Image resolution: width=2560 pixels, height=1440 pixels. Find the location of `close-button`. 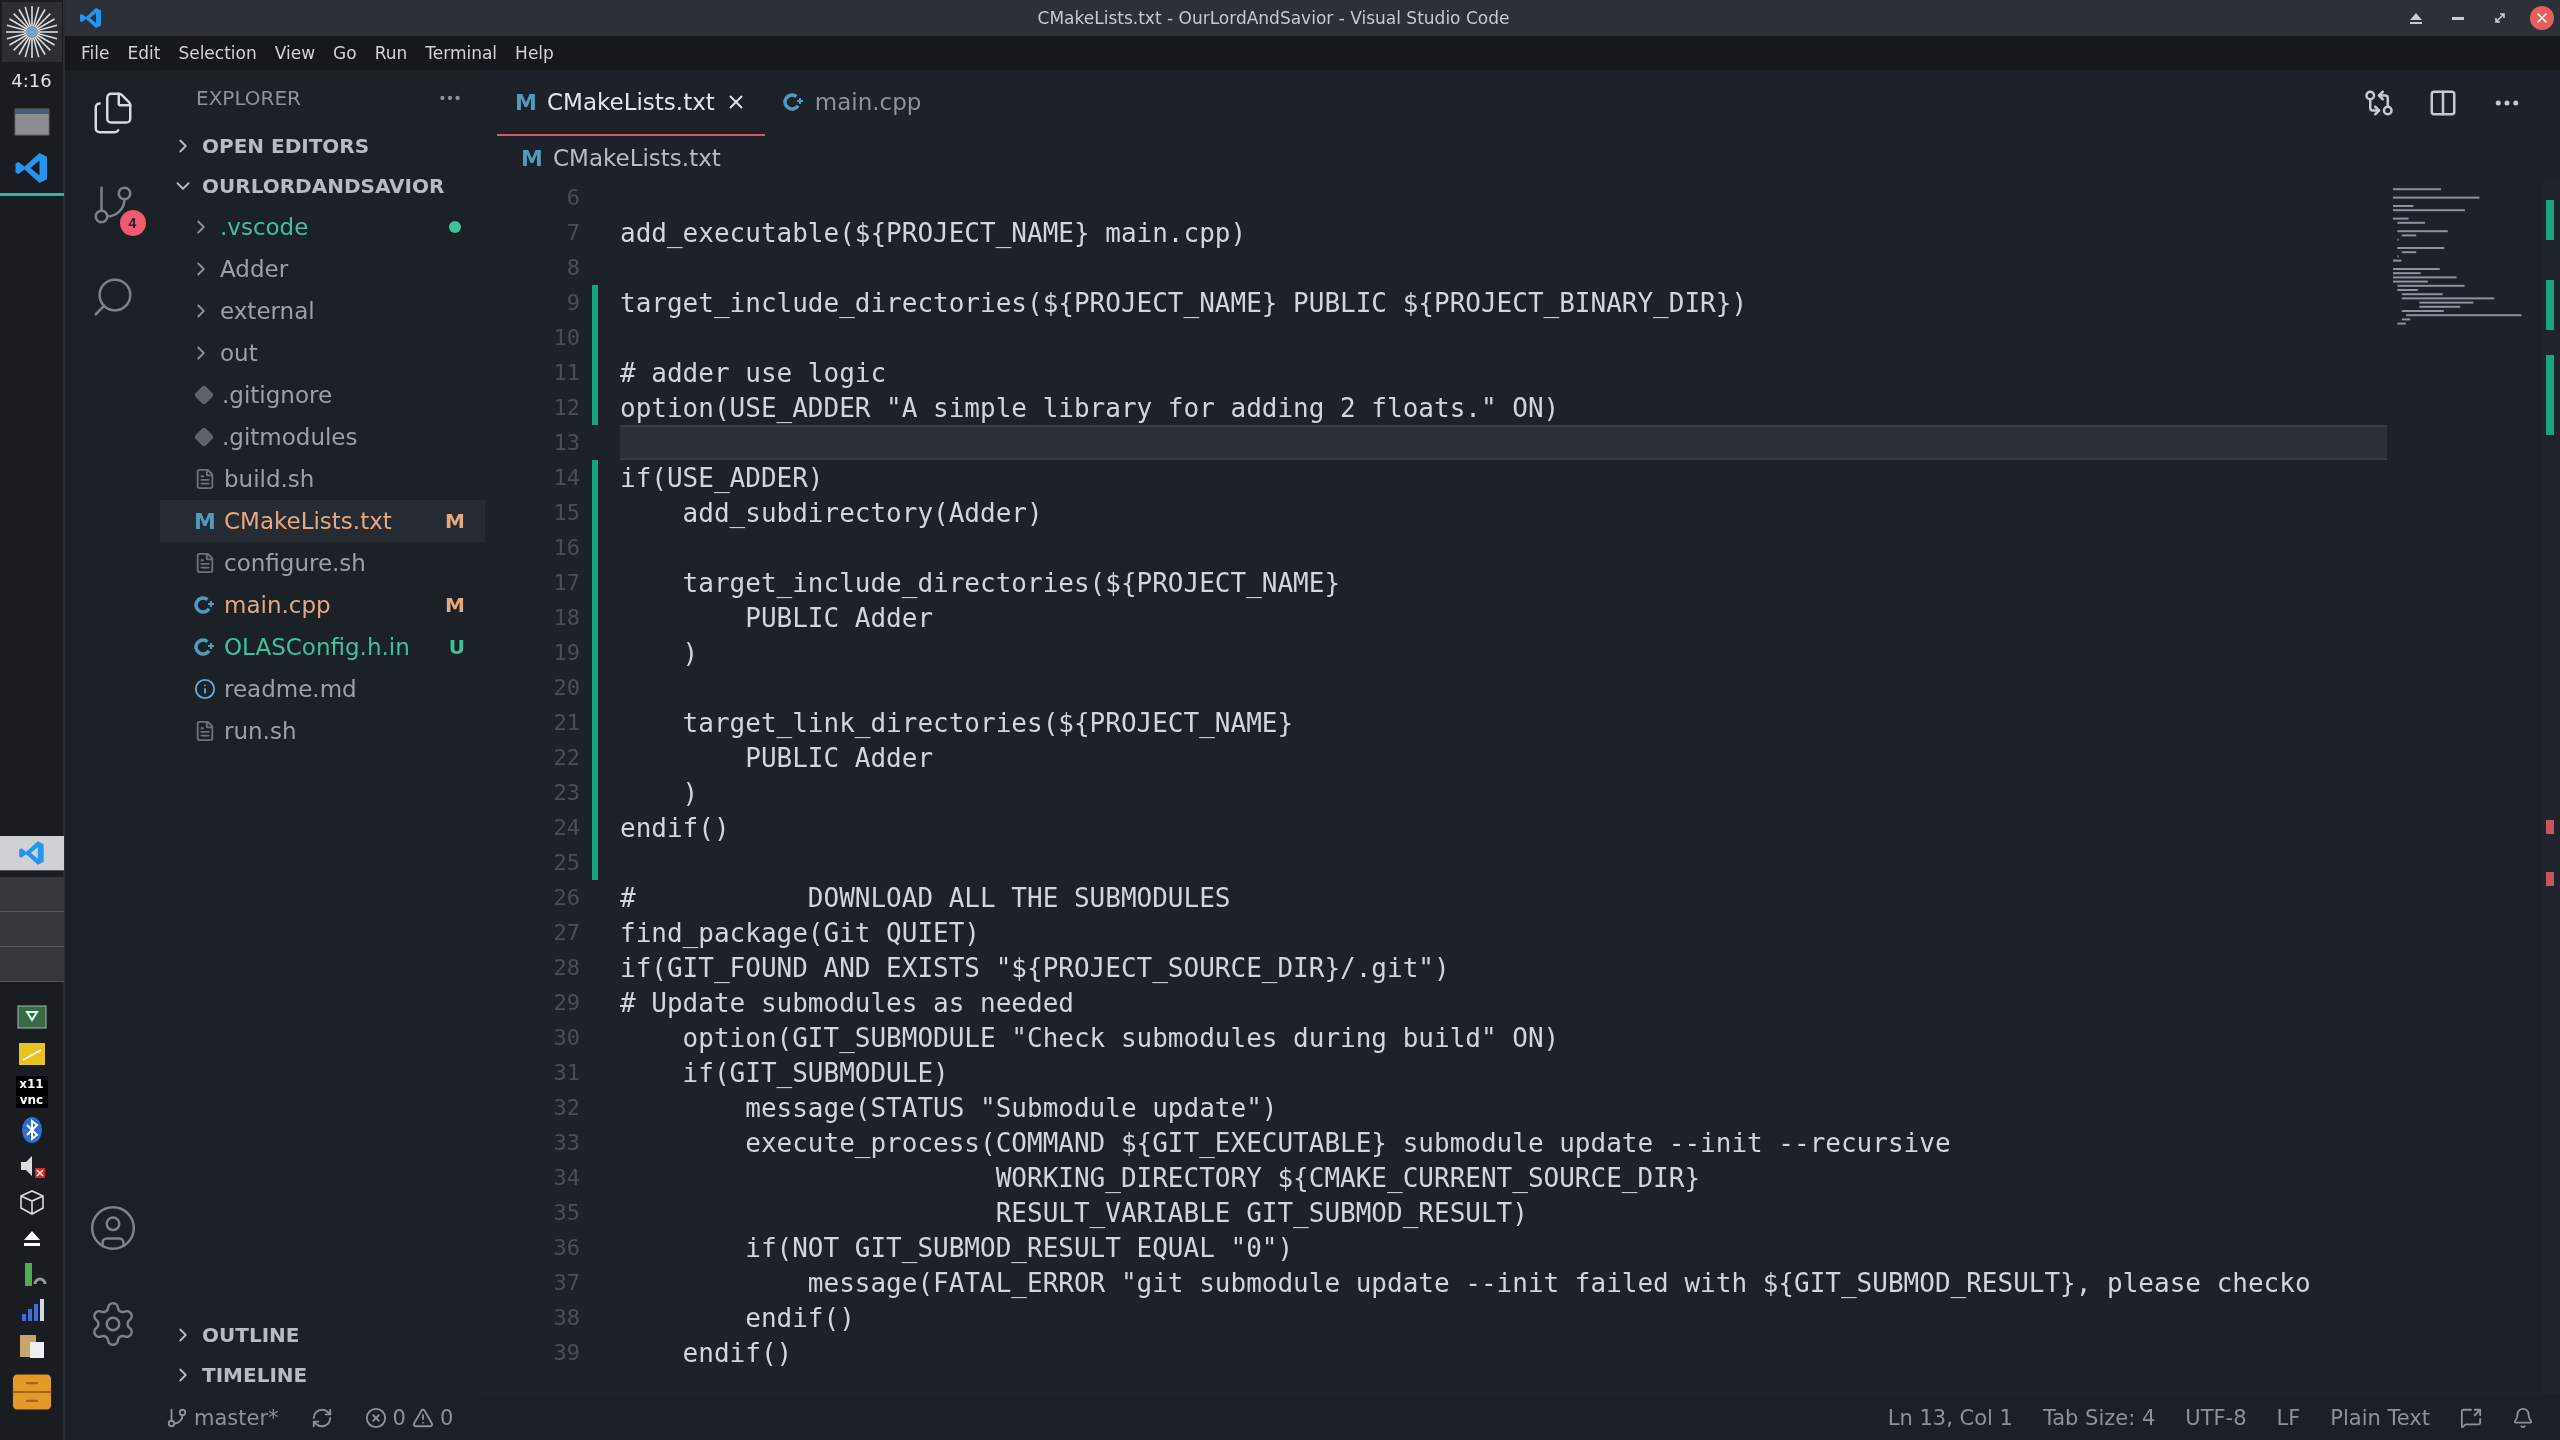

close-button is located at coordinates (2542, 18).